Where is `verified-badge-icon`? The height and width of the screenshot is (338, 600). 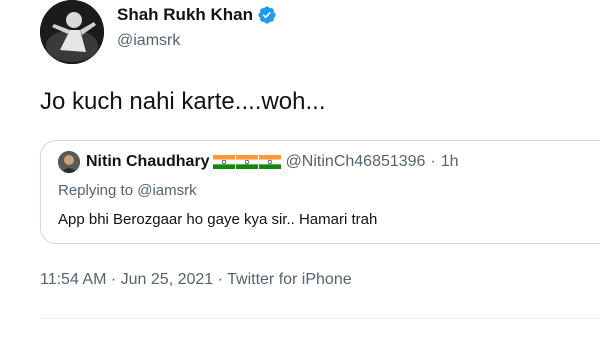
verified-badge-icon is located at coordinates (267, 15).